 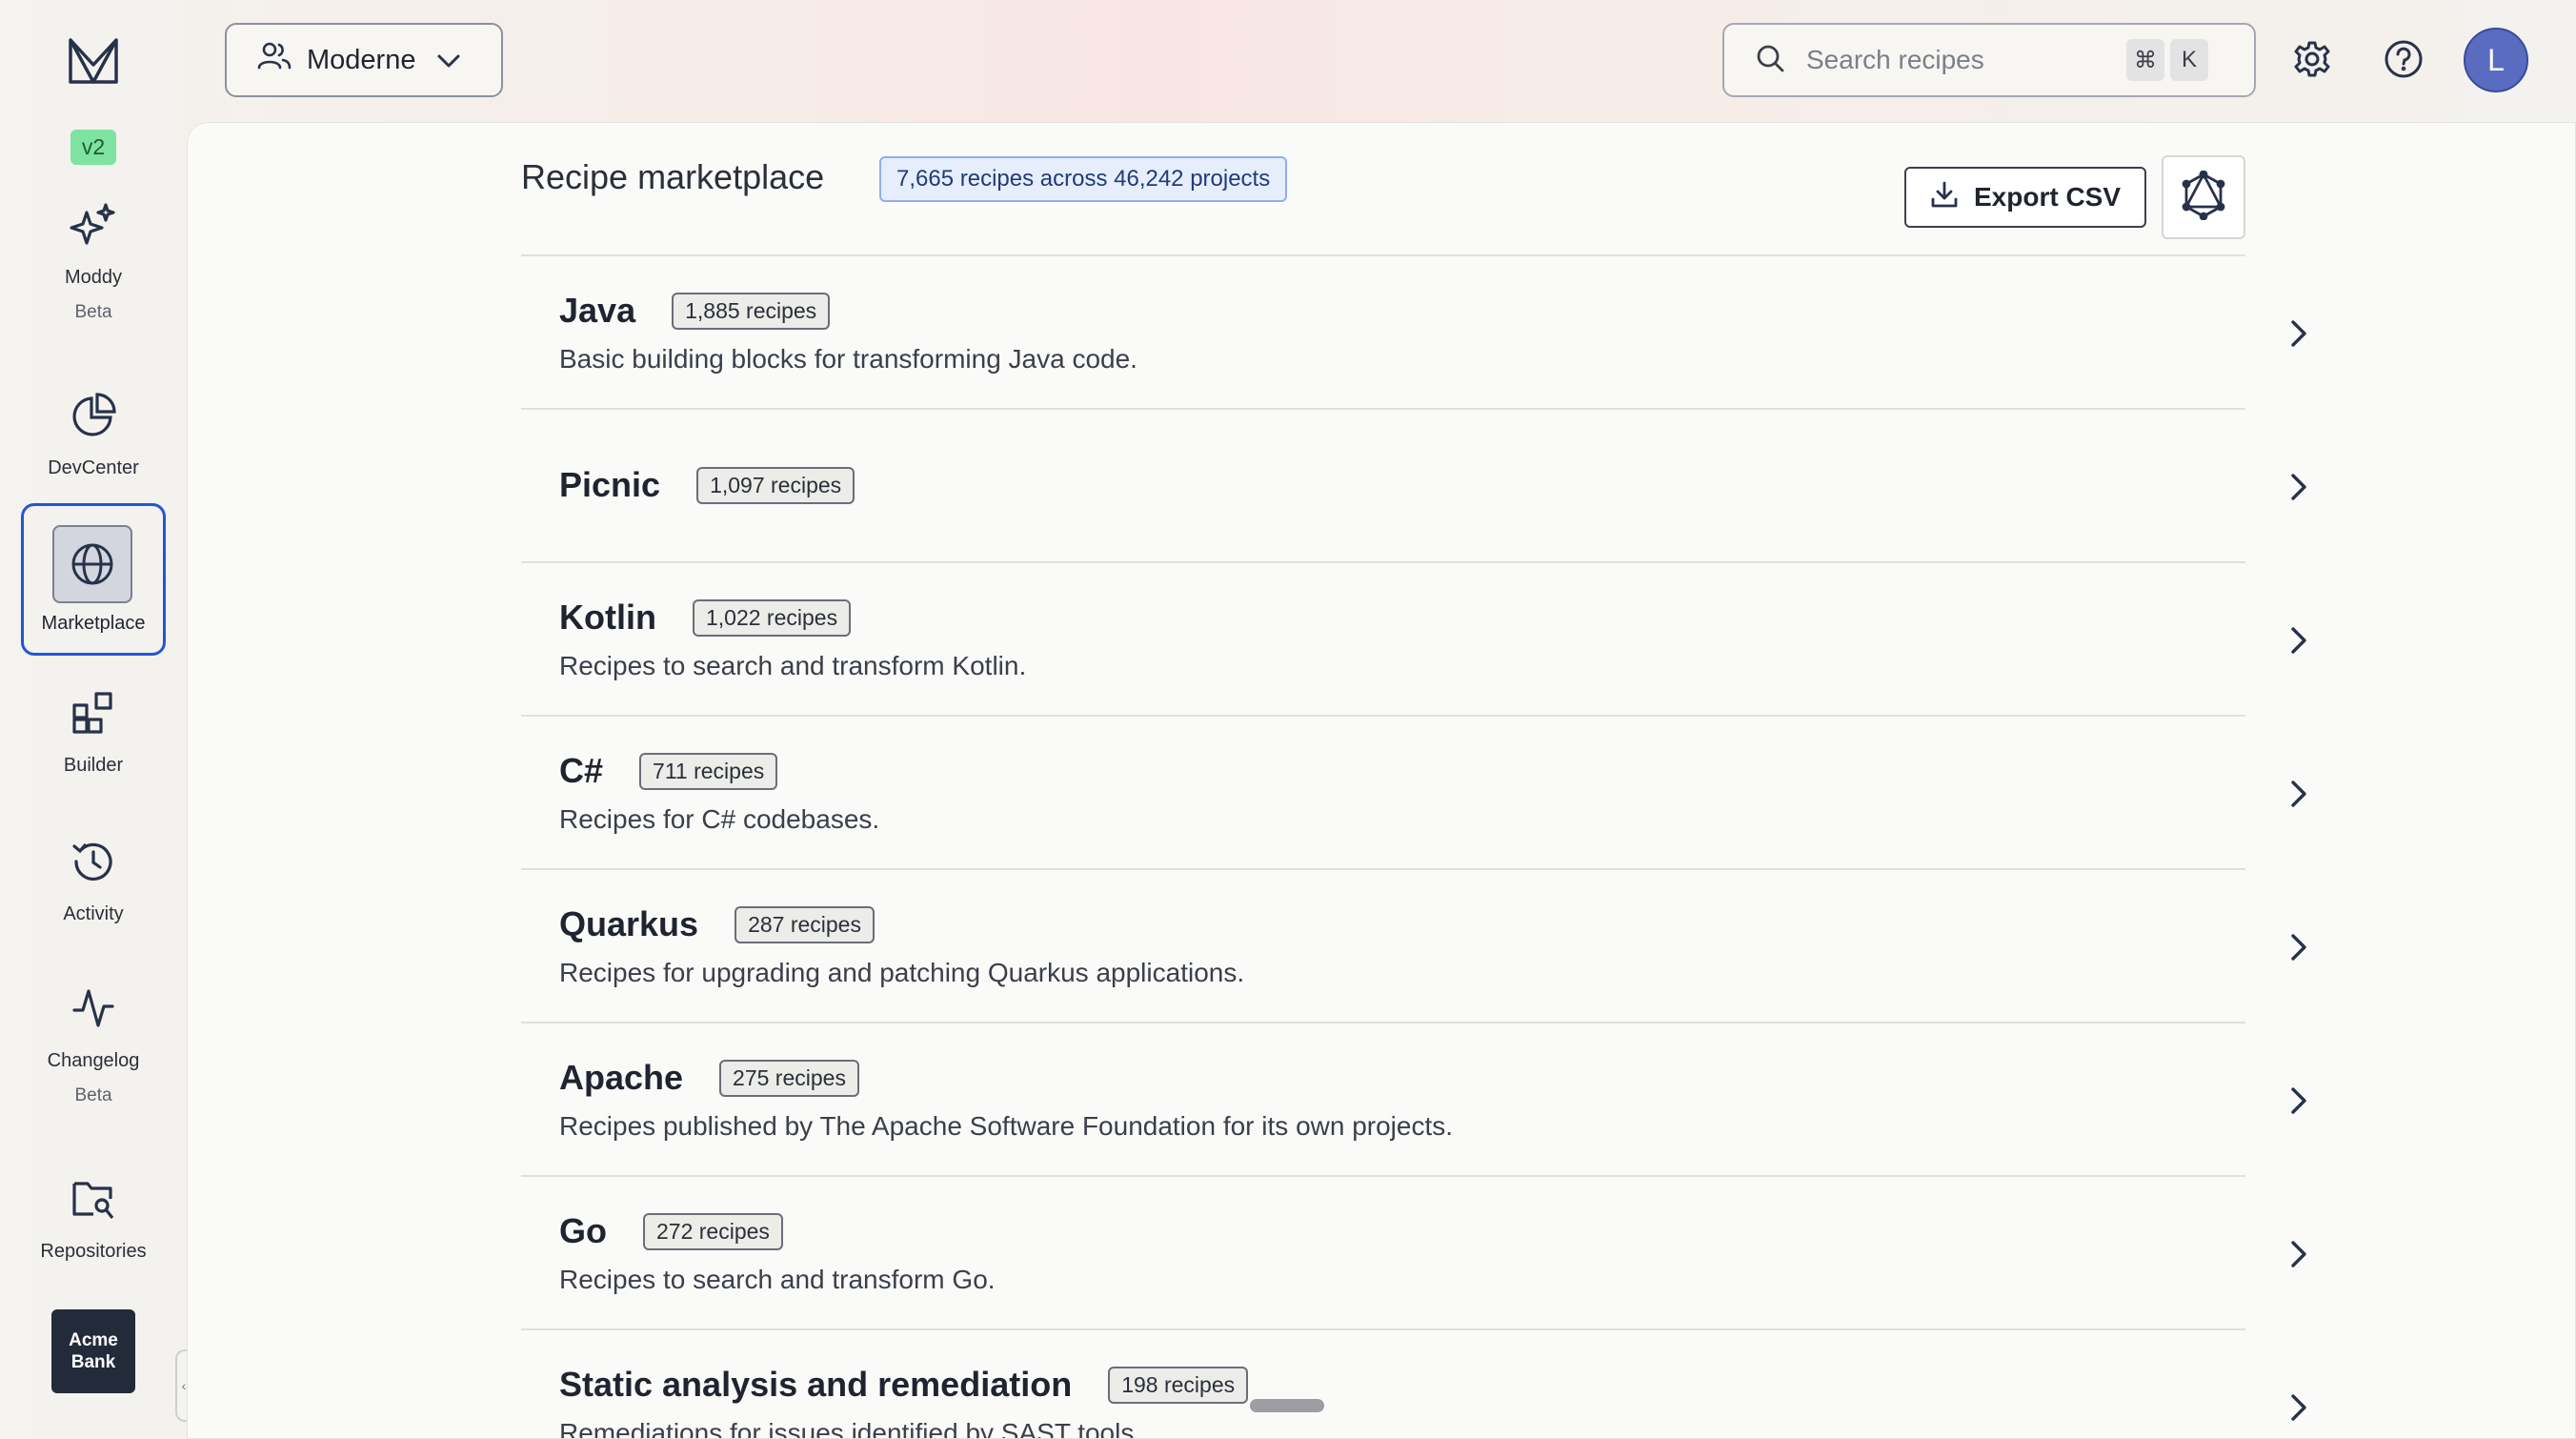 What do you see at coordinates (93, 914) in the screenshot?
I see `sidebar-item-label: Activity` at bounding box center [93, 914].